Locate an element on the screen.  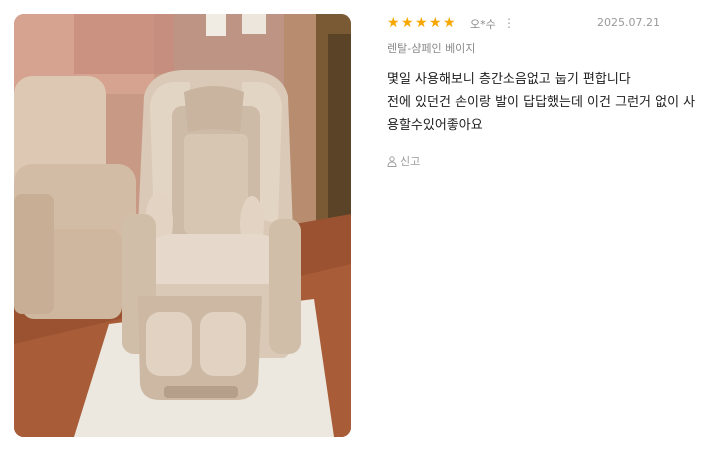
review-body-line: 전에 있던건 손이랑 발이 답답했는데 이건 그런거 없이 사 is located at coordinates (541, 102).